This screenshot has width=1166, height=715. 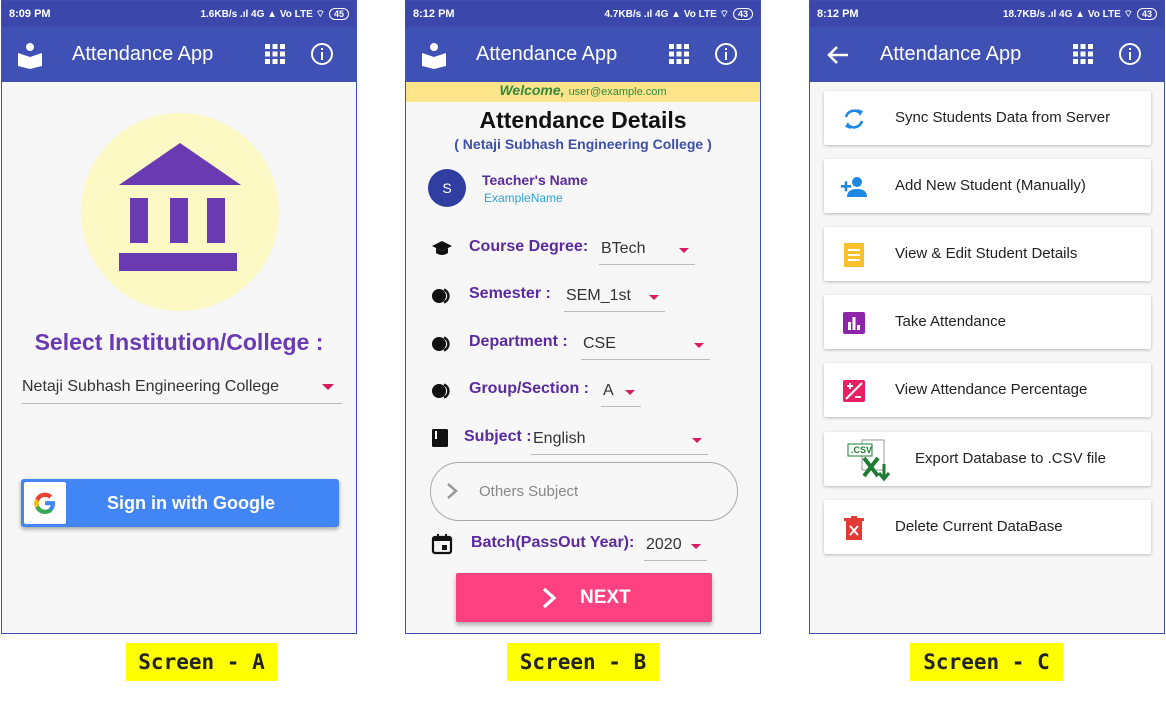 I want to click on menu-item-add-student: Add New Student (Manually), so click(x=987, y=186).